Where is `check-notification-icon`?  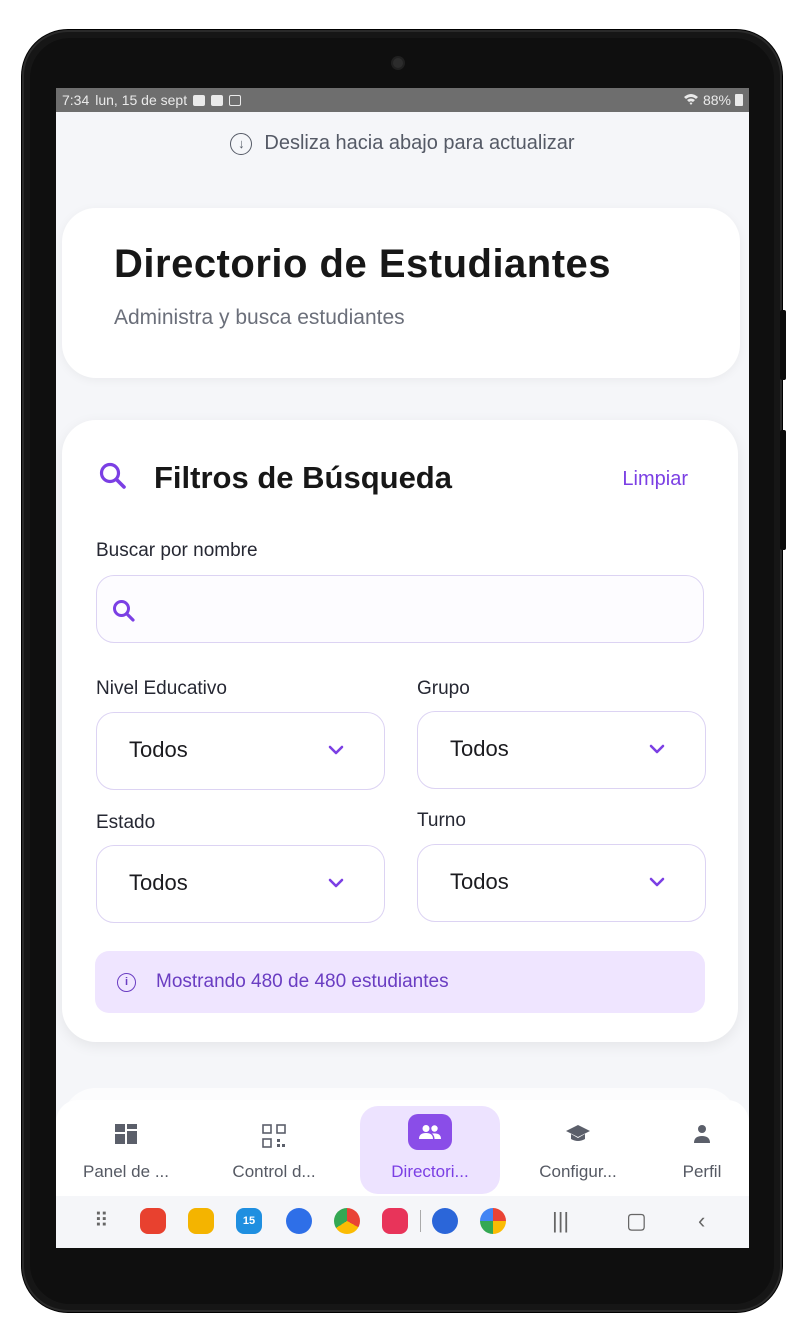
check-notification-icon is located at coordinates (217, 100).